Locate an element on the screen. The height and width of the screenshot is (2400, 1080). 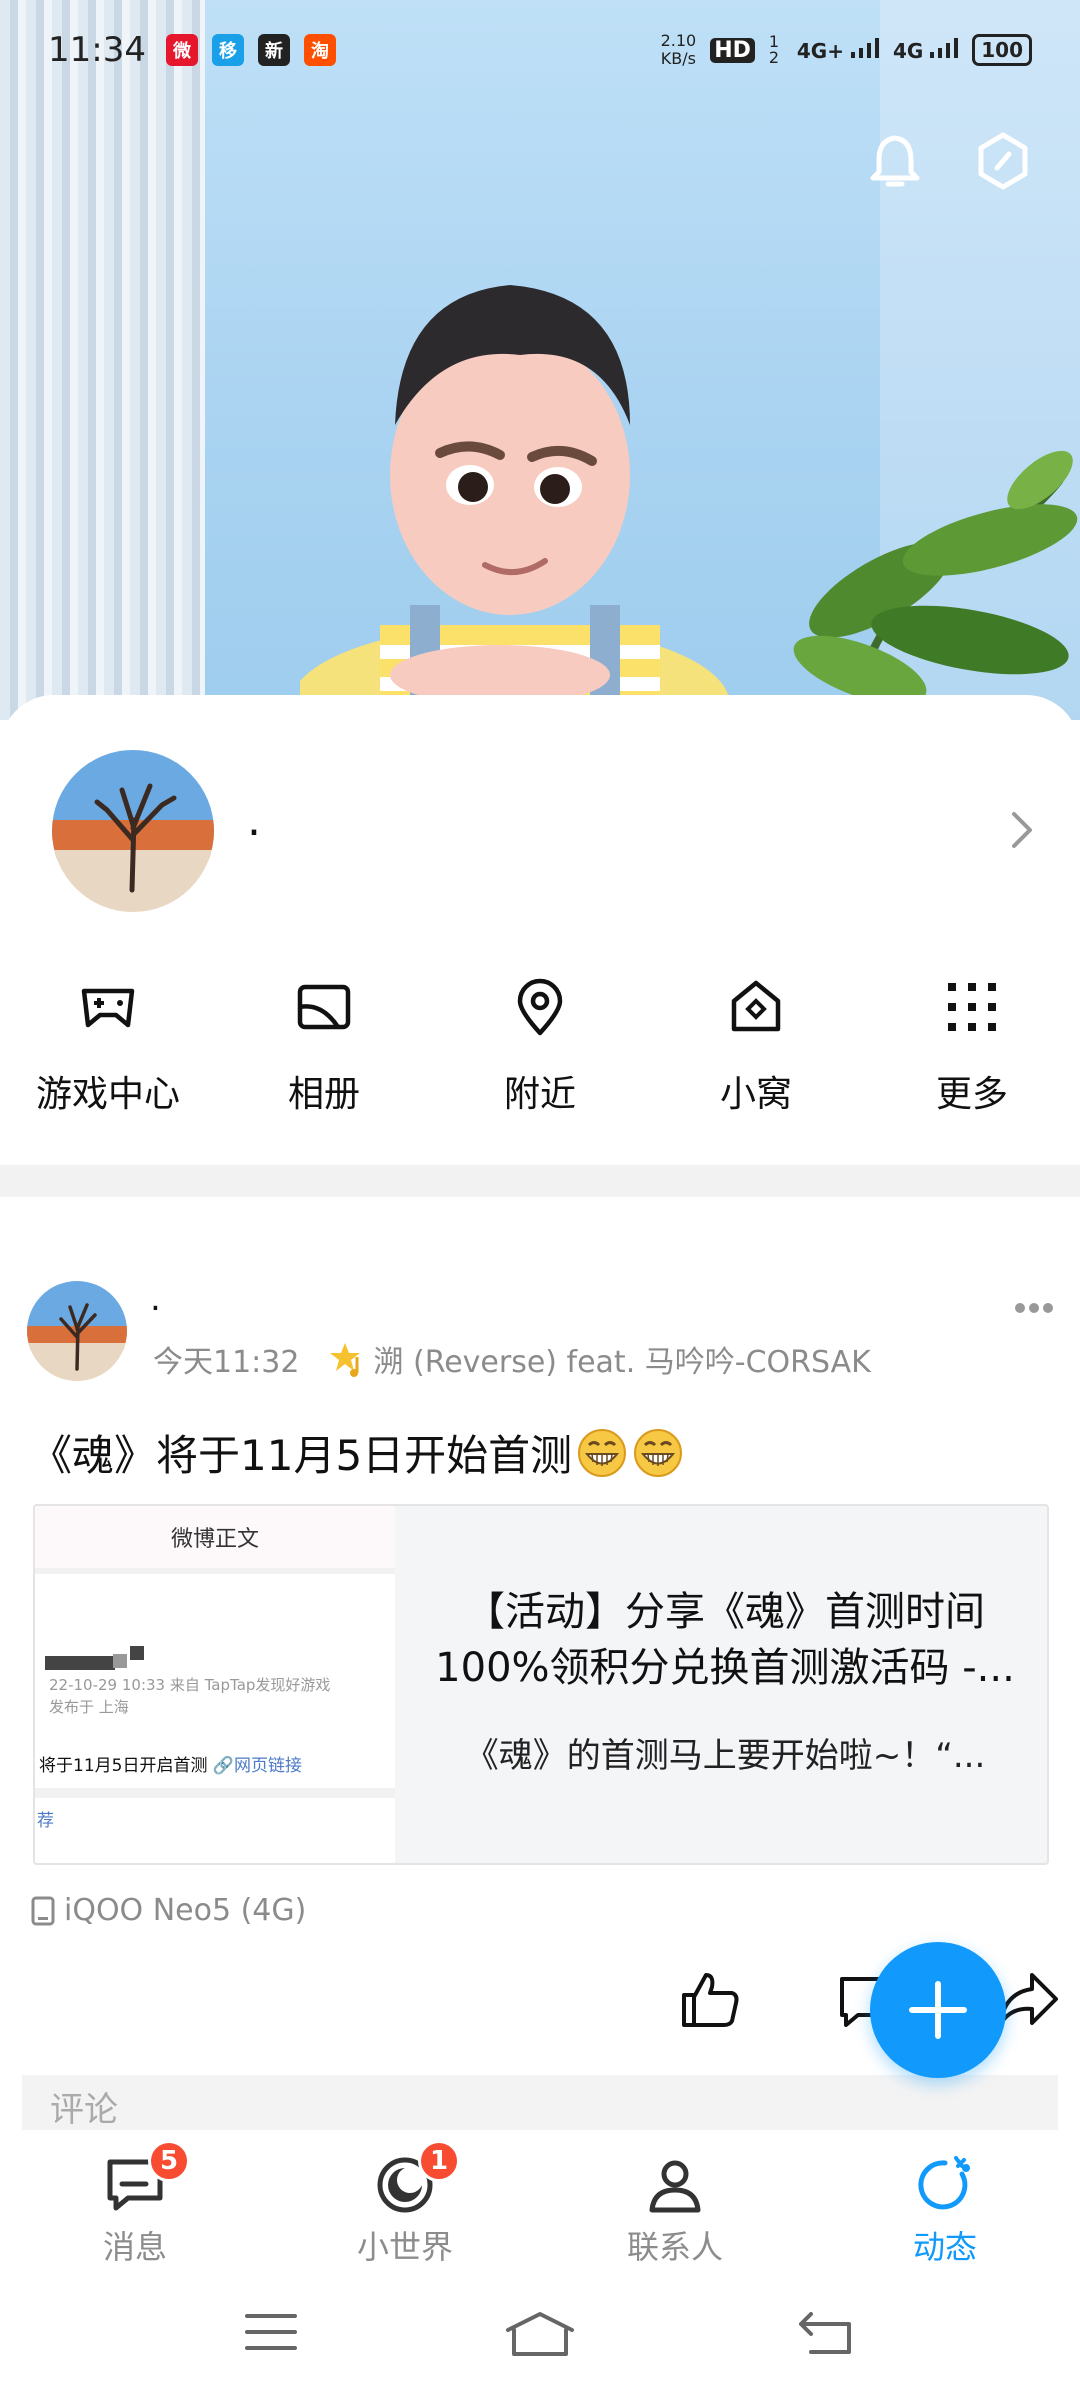
battery-icon: 100 is located at coordinates (1002, 50).